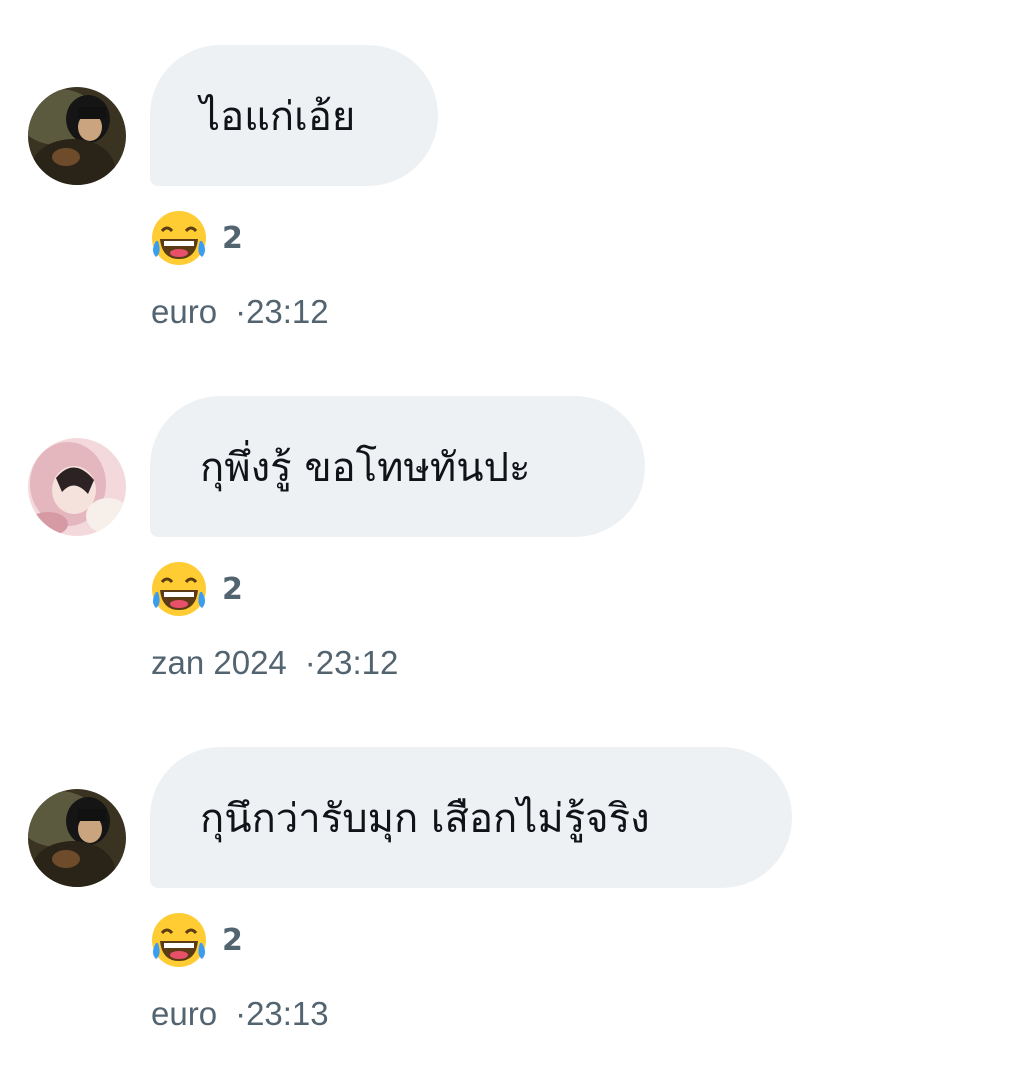  I want to click on message-bubble: กุพึ่งรู้ ขอโทษทันปะ, so click(397, 466).